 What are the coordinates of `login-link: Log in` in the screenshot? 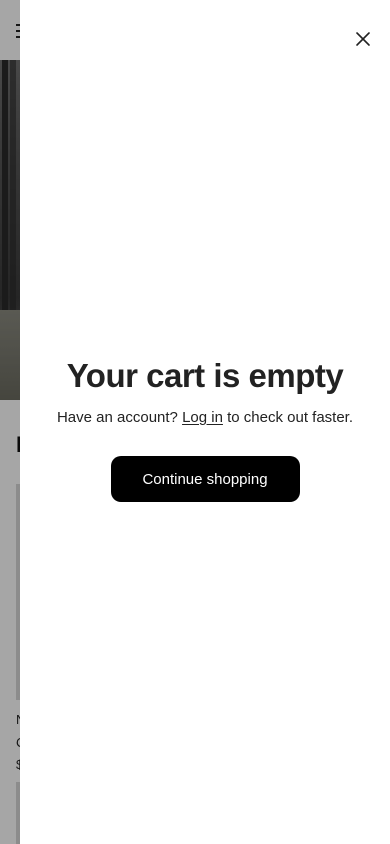 It's located at (202, 417).